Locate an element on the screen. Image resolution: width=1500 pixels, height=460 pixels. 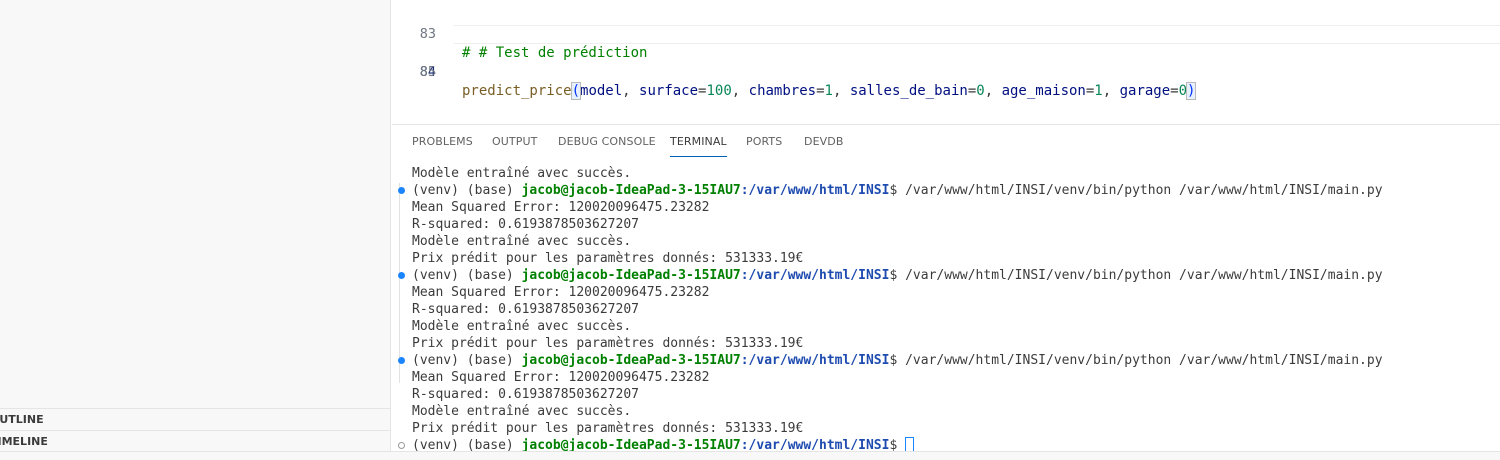
arg-name: surface is located at coordinates (669, 91).